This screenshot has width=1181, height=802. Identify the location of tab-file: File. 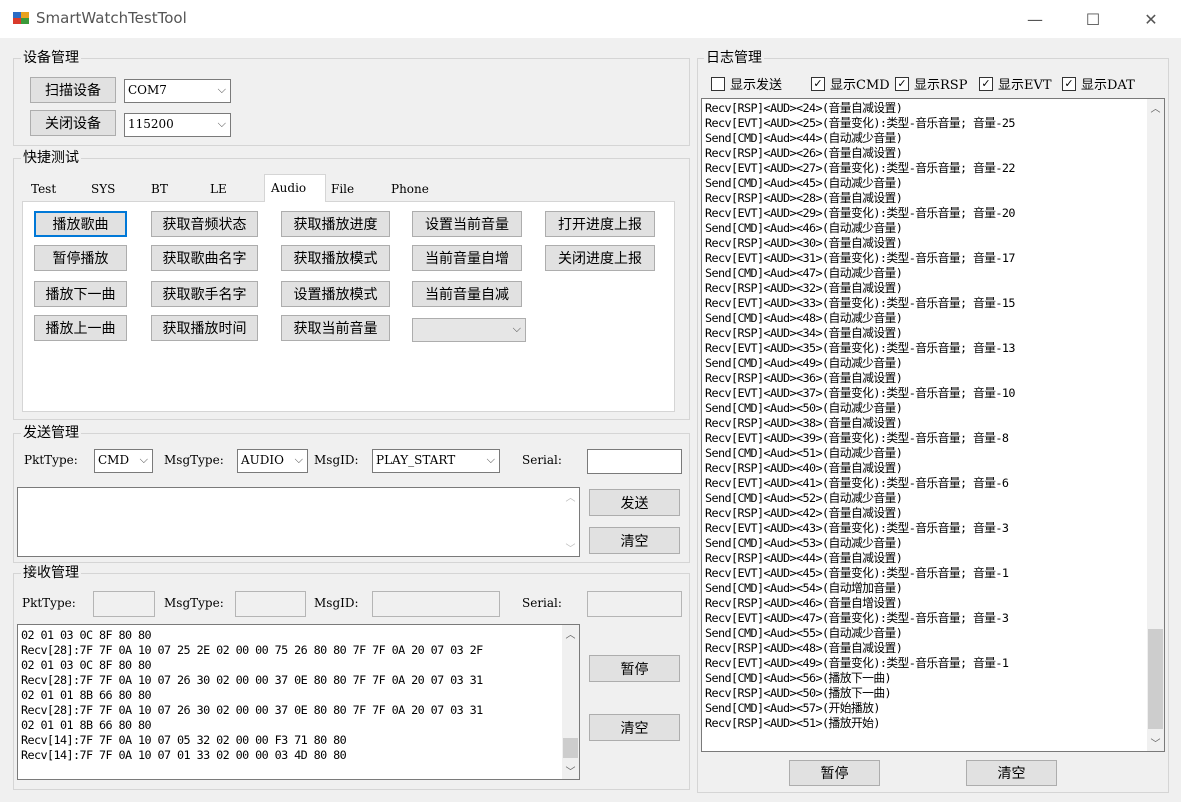
(356, 189).